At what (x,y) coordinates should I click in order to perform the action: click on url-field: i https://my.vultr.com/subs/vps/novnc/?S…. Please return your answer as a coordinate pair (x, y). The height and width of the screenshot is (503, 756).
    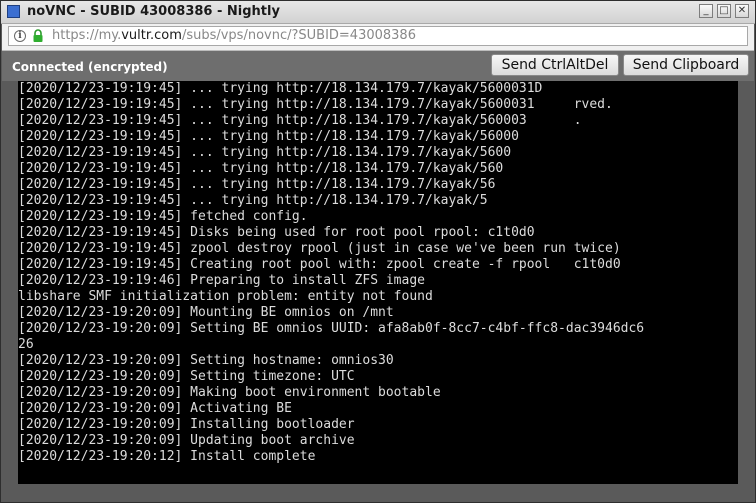
    Looking at the image, I should click on (378, 36).